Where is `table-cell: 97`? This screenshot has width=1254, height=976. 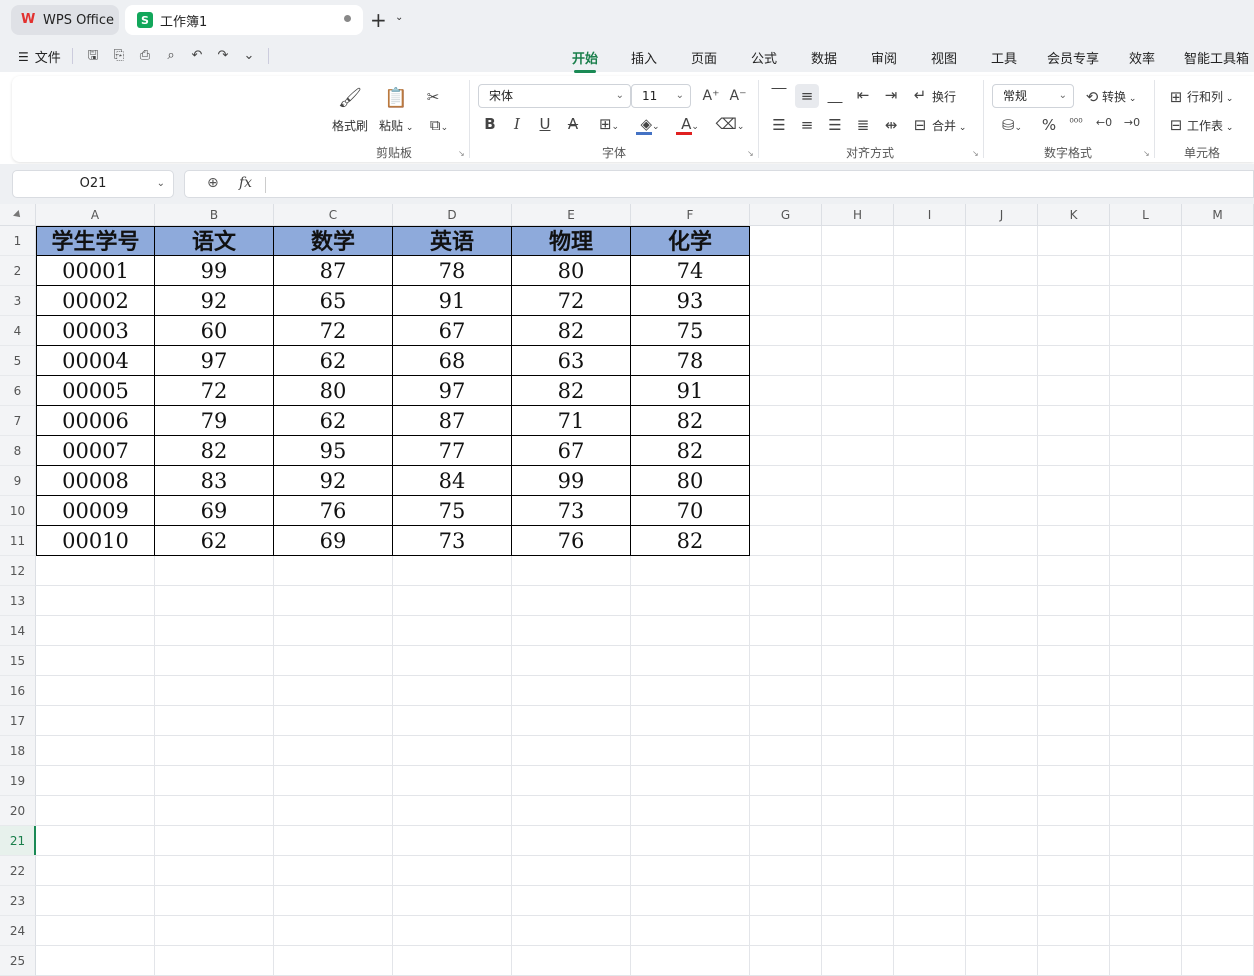
table-cell: 97 is located at coordinates (214, 361).